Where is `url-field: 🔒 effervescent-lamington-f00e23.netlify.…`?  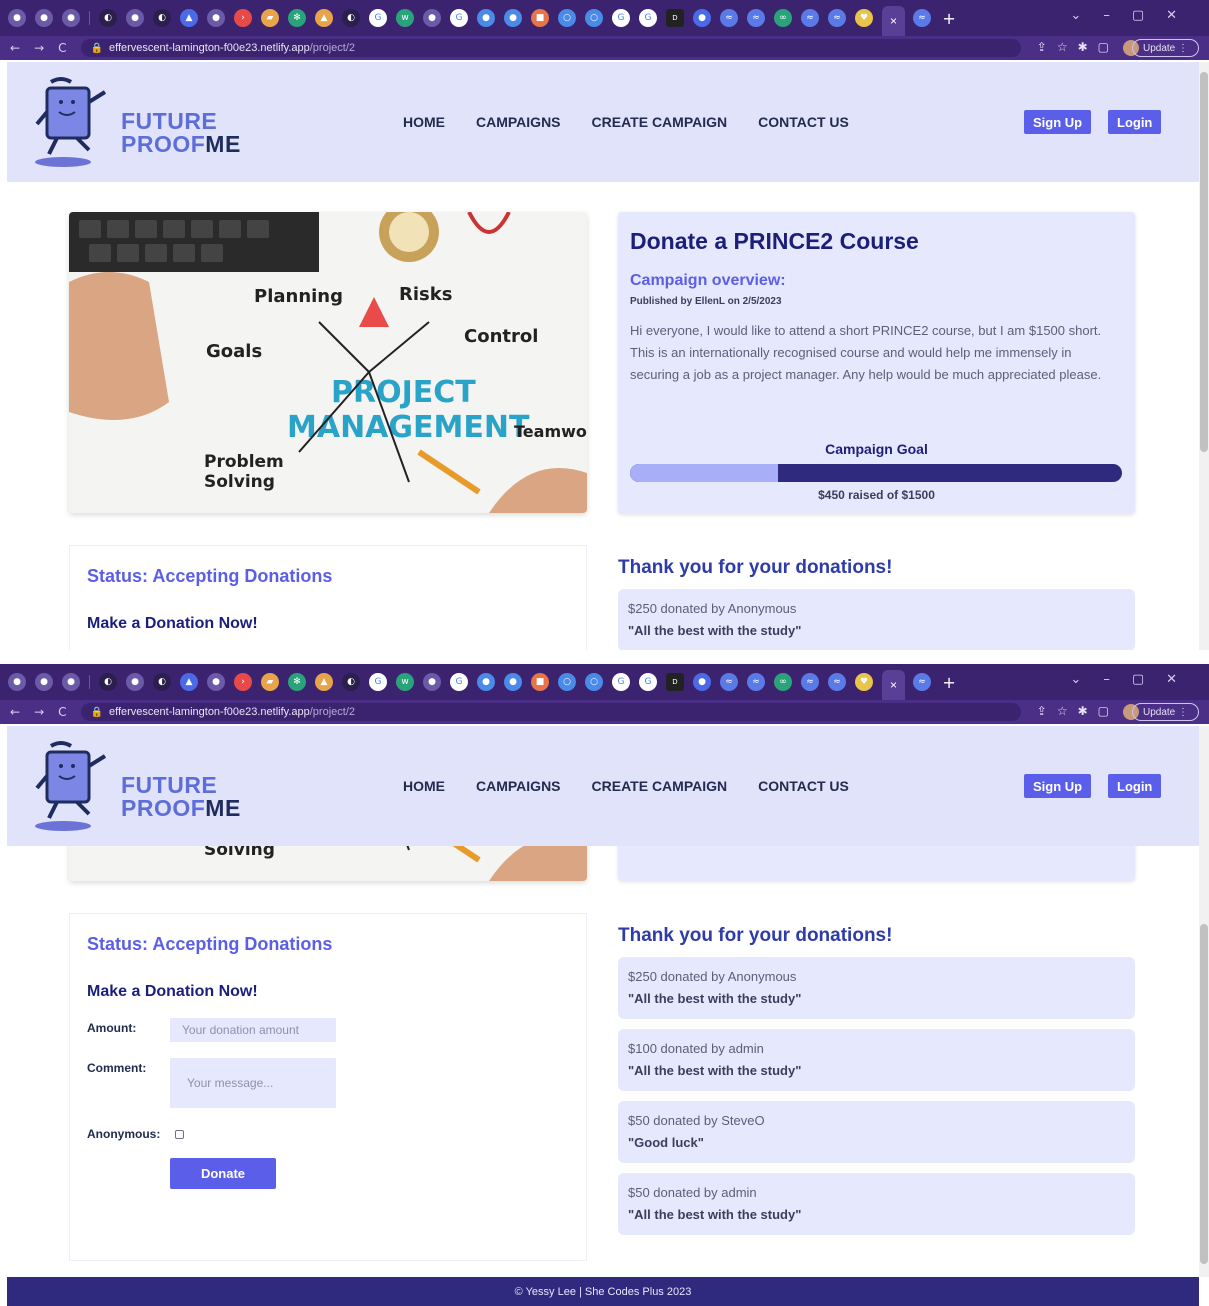
url-field: 🔒 effervescent-lamington-f00e23.netlify.… is located at coordinates (550, 48).